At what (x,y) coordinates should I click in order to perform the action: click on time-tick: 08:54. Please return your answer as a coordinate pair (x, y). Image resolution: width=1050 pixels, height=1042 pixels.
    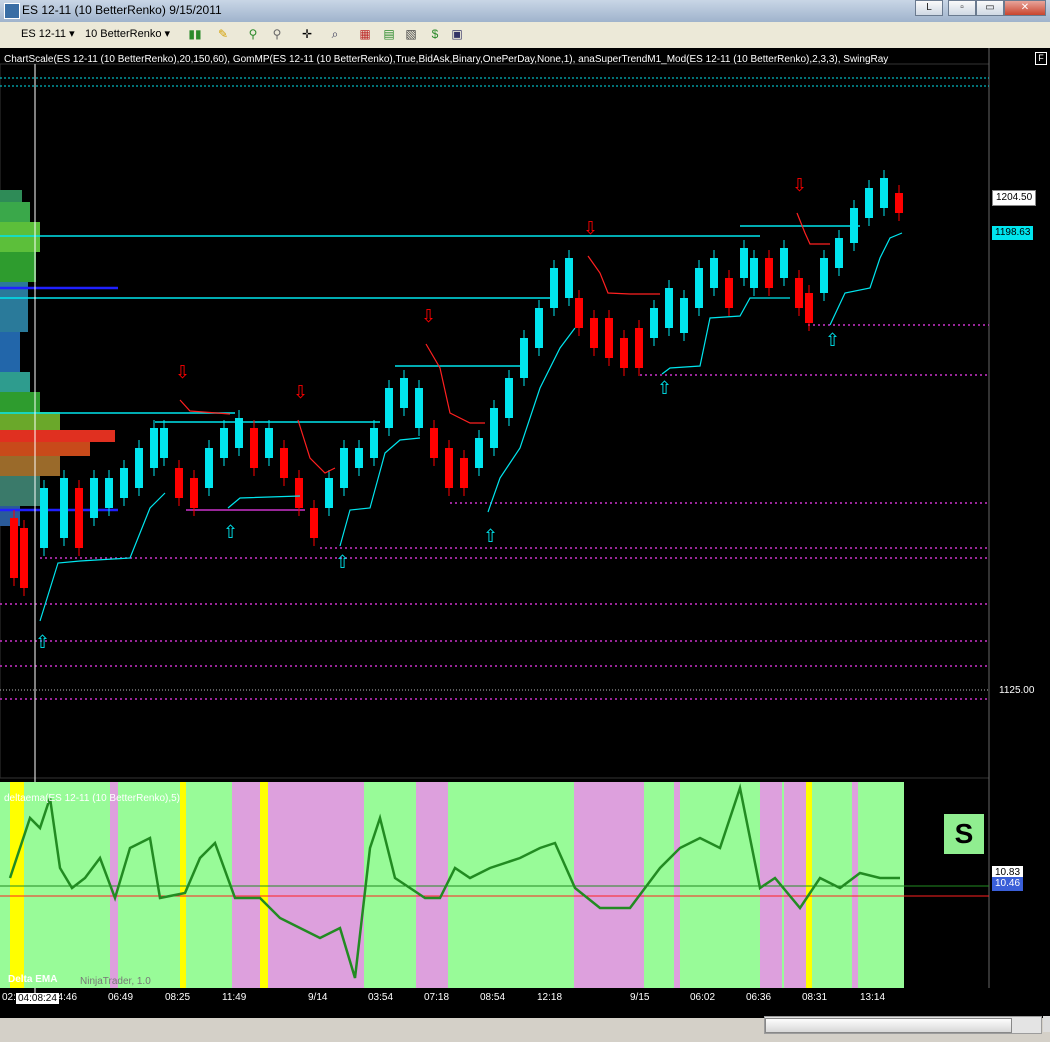
    Looking at the image, I should click on (493, 997).